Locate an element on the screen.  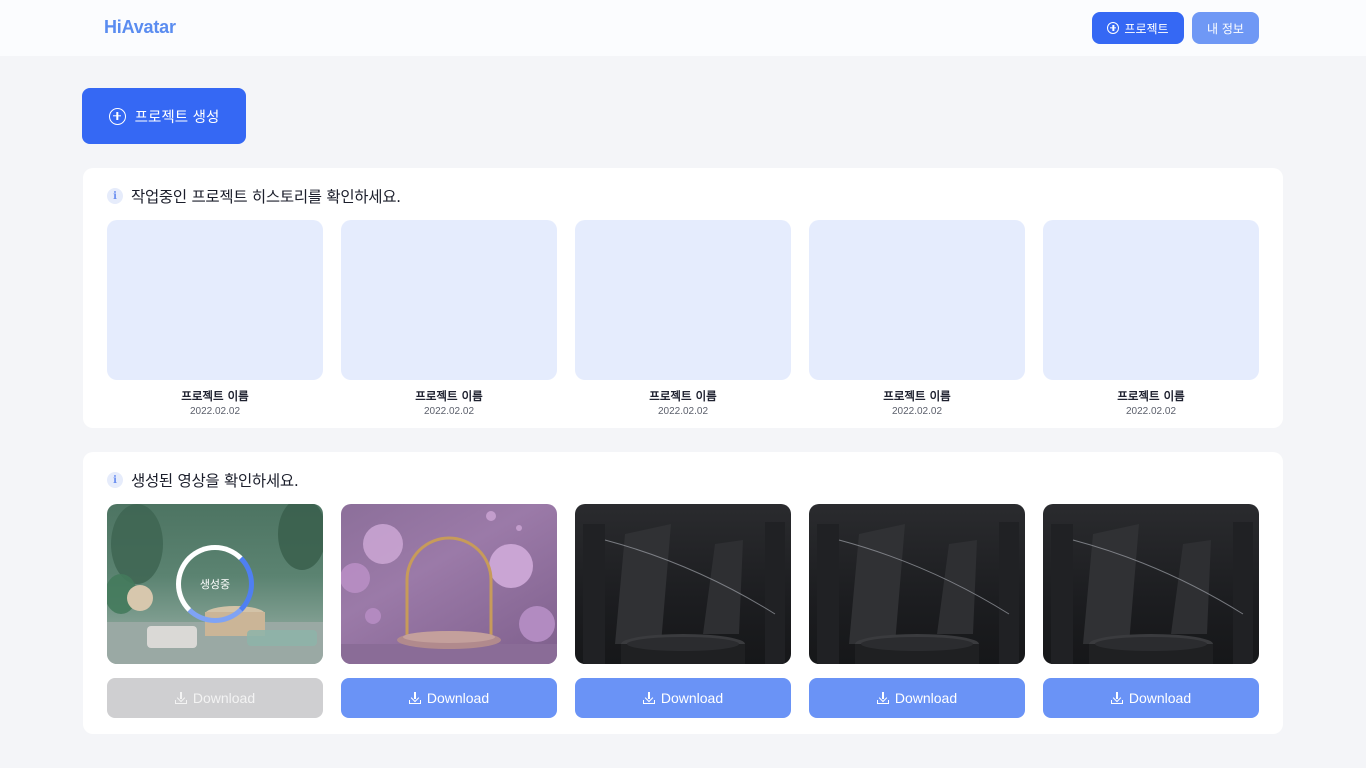
video-thumbnail: 생성중 is located at coordinates (215, 584).